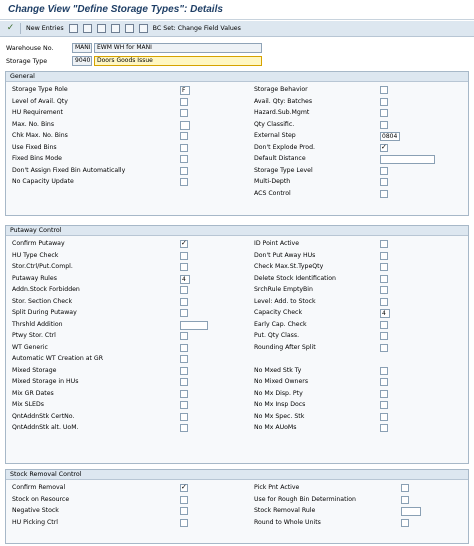 The height and width of the screenshot is (546, 474). I want to click on new-entries-button: New Entries, so click(45, 29).